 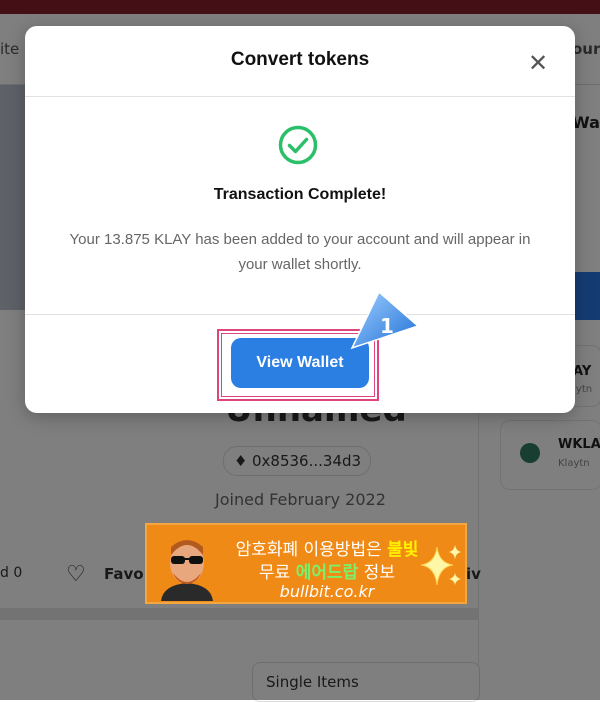 What do you see at coordinates (327, 573) in the screenshot?
I see `ad-airdrop: 에어드랍` at bounding box center [327, 573].